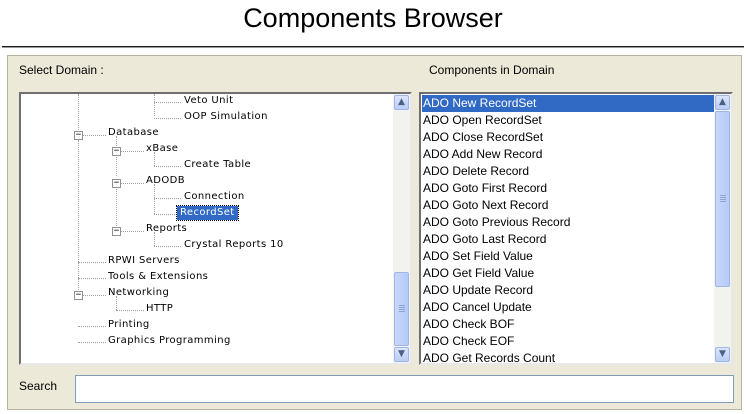 This screenshot has width=746, height=414. Describe the element at coordinates (78, 135) in the screenshot. I see `collapse-database-icon: −` at that location.